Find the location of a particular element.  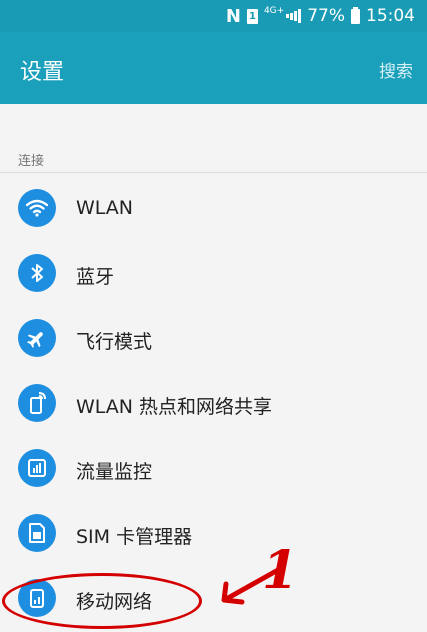

app-bar: 设置 搜索 is located at coordinates (213, 68).